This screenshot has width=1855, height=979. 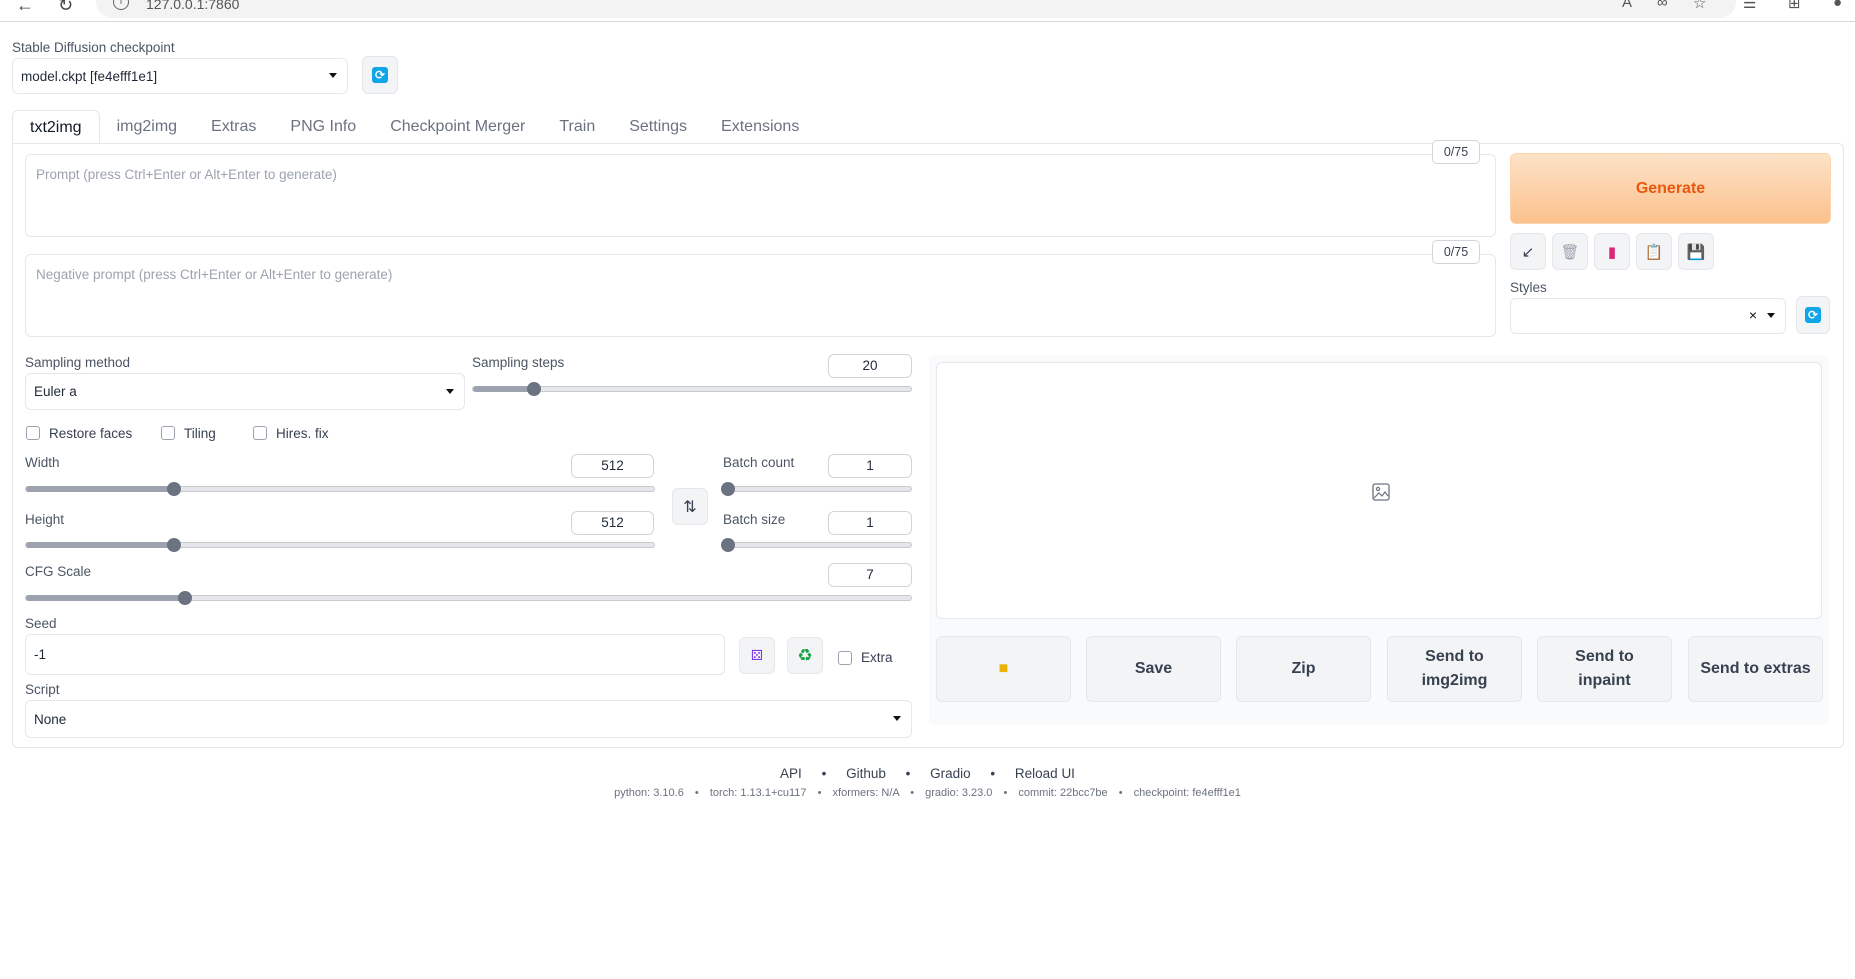 I want to click on seed-input: -1, so click(x=375, y=654).